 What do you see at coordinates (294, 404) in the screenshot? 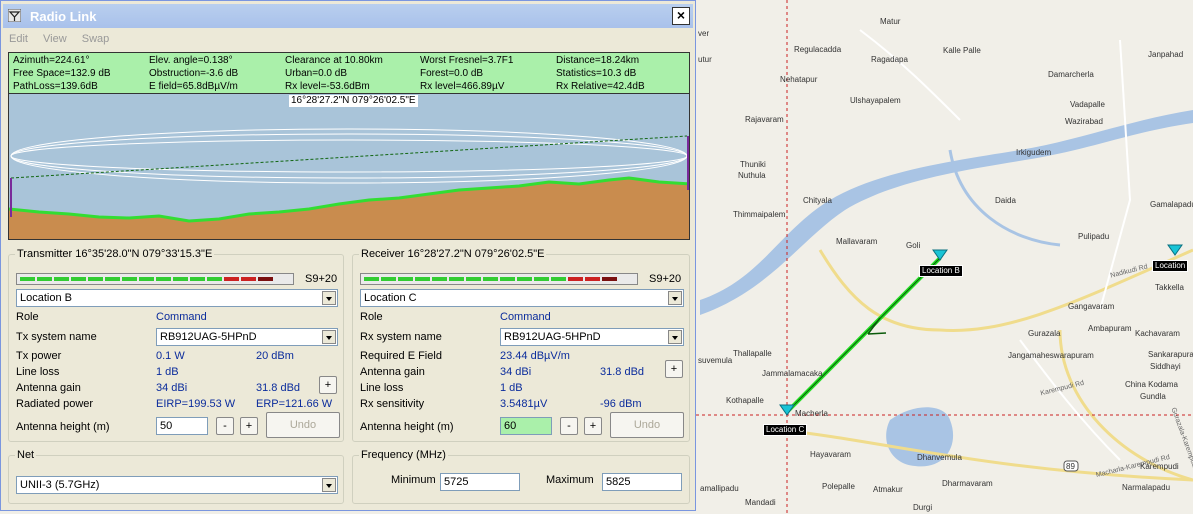
I see `tx-erp: ERP=121.66 W` at bounding box center [294, 404].